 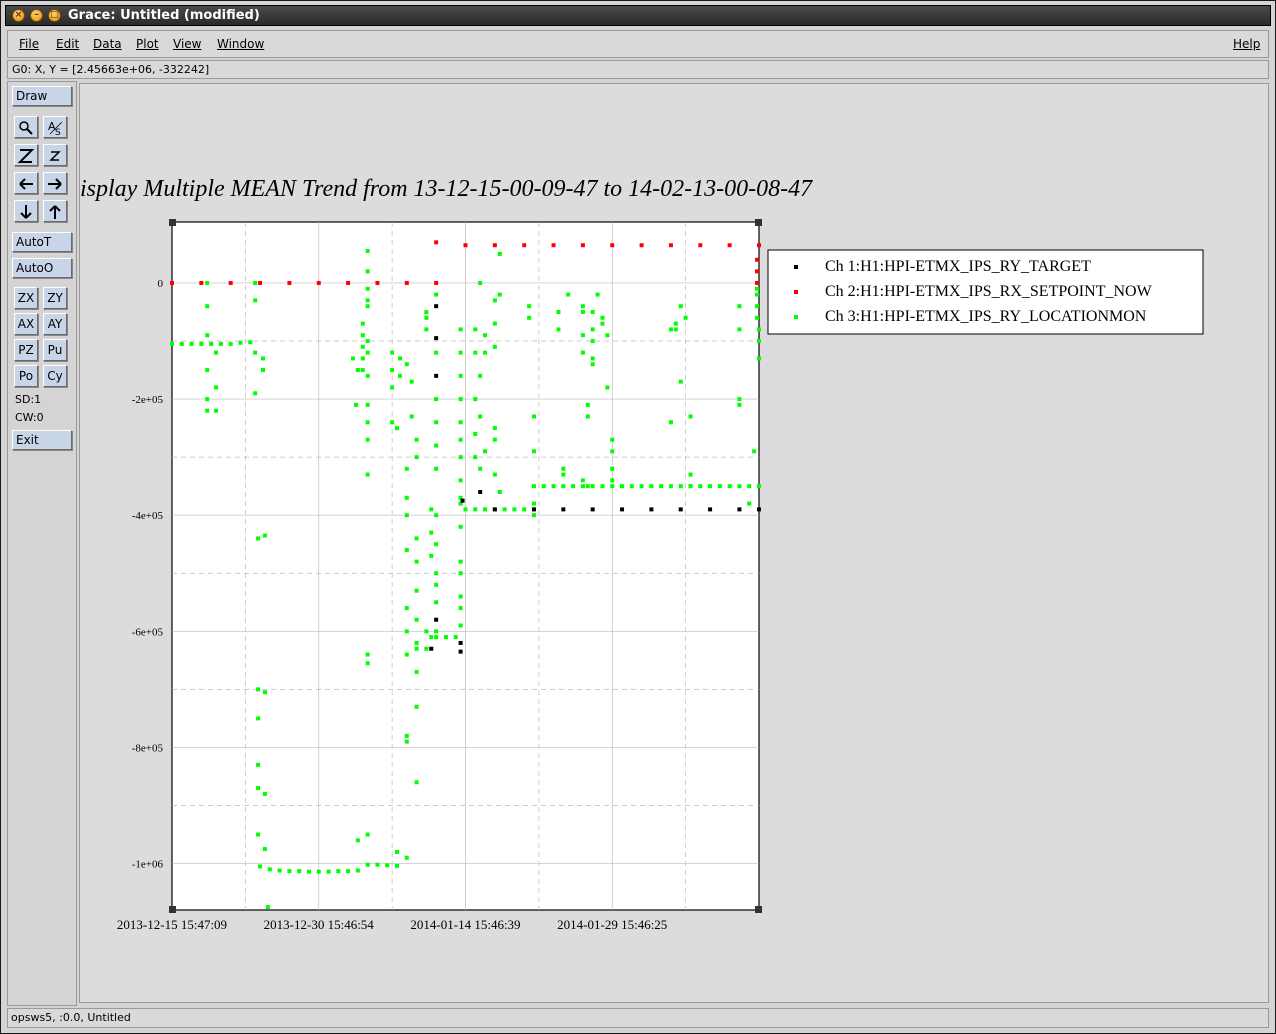 I want to click on title-bar: × – □ Grace: Untitled (modified), so click(x=638, y=15).